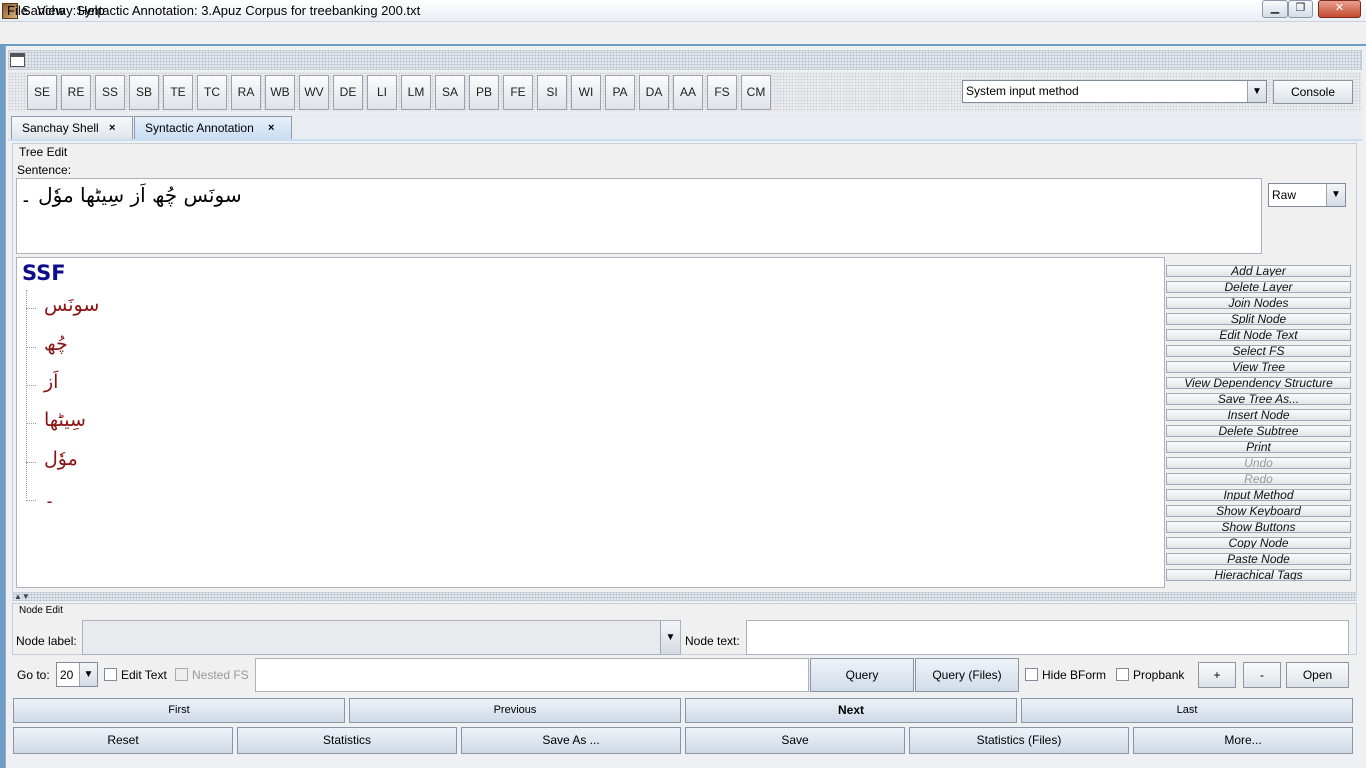 Image resolution: width=1366 pixels, height=768 pixels. Describe the element at coordinates (314, 92) in the screenshot. I see `toolbar-button-wv: WV` at that location.